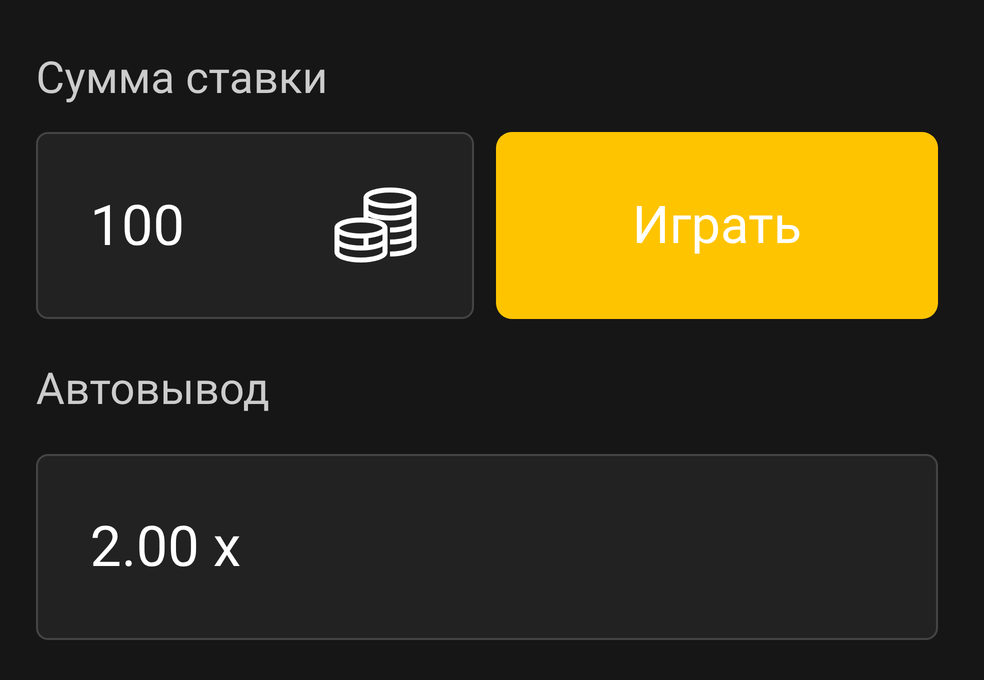 The height and width of the screenshot is (680, 984). What do you see at coordinates (255, 225) in the screenshot?
I see `bet-amount-field: 100` at bounding box center [255, 225].